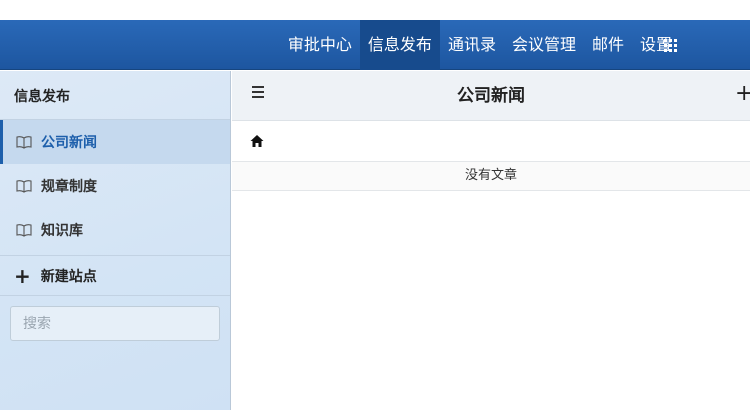 This screenshot has width=750, height=410. I want to click on nav-contacts: 通讯录, so click(472, 45).